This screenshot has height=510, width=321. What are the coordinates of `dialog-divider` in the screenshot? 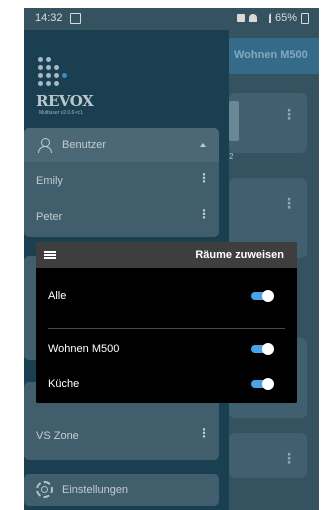 It's located at (166, 328).